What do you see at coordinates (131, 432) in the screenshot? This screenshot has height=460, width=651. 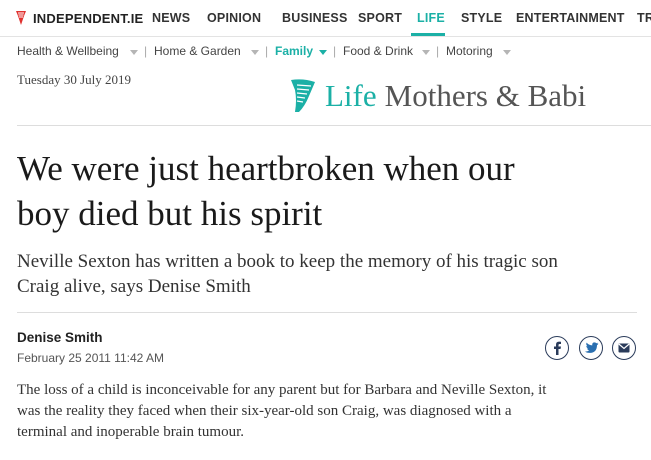 I see `body-line: terminal and inoperable brain tumour.` at bounding box center [131, 432].